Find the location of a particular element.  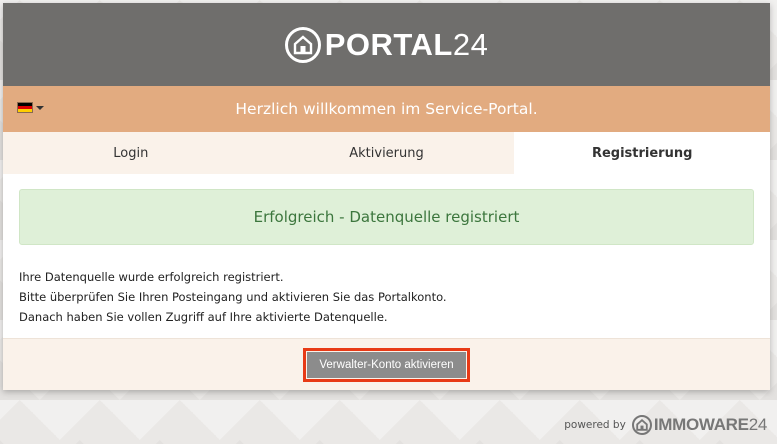

powered-by-label: powered by is located at coordinates (595, 425).